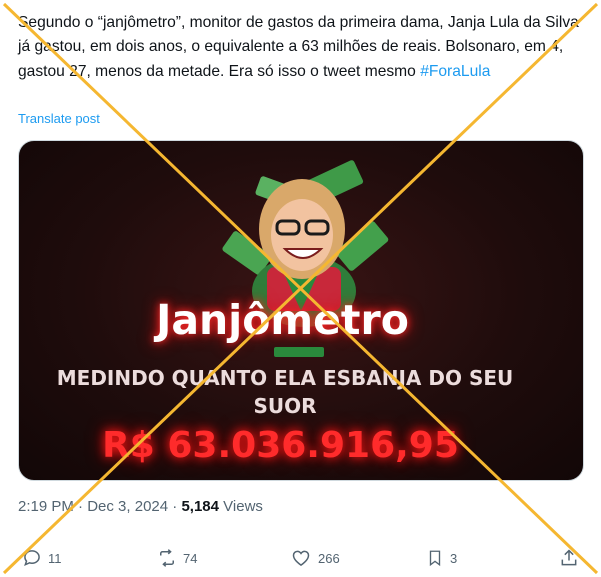 The width and height of the screenshot is (601, 577). I want to click on bookmark-button: 3, so click(441, 558).